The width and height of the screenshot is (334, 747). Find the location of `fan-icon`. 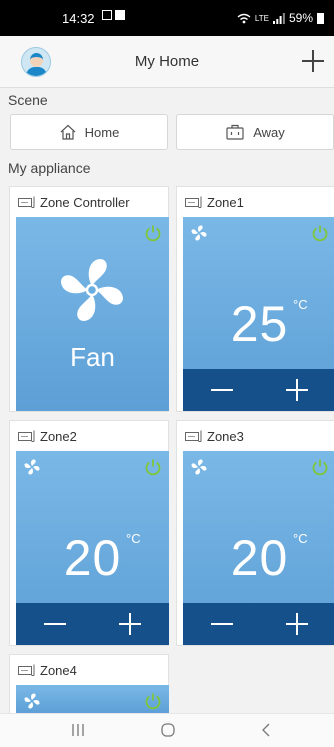

fan-icon is located at coordinates (92, 290).